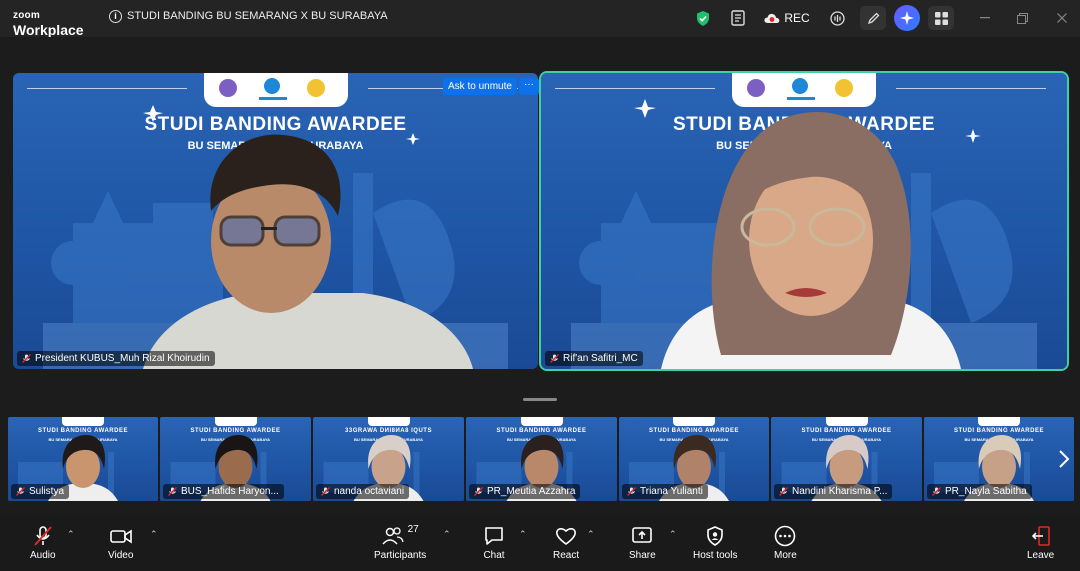 This screenshot has height=571, width=1080. What do you see at coordinates (1064, 459) in the screenshot?
I see `next-page-chevron-icon` at bounding box center [1064, 459].